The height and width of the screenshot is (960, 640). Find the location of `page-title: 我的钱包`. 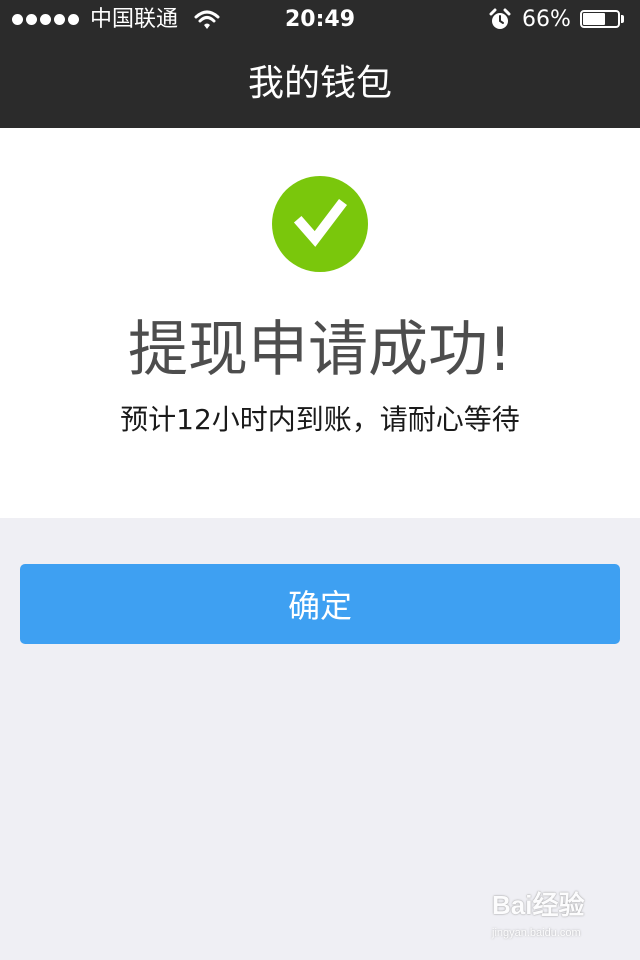

page-title: 我的钱包 is located at coordinates (319, 83).